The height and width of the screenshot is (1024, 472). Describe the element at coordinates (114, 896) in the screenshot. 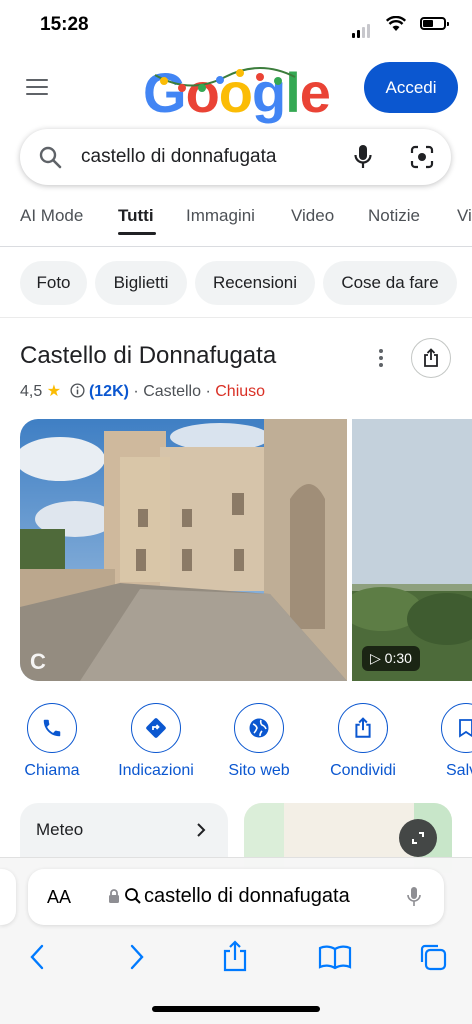

I see `lock-icon` at that location.